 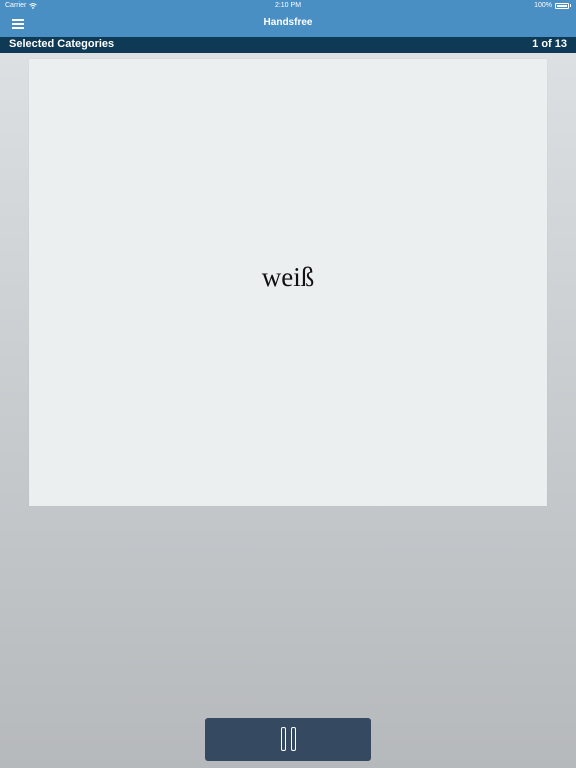 I want to click on category-position: 1 of 13, so click(x=549, y=44).